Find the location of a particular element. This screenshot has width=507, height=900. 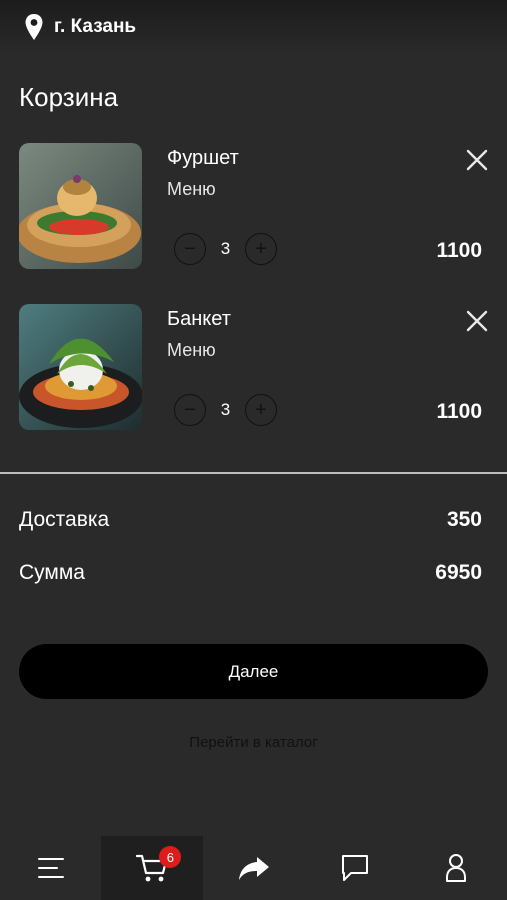

menu-icon is located at coordinates (50, 868).